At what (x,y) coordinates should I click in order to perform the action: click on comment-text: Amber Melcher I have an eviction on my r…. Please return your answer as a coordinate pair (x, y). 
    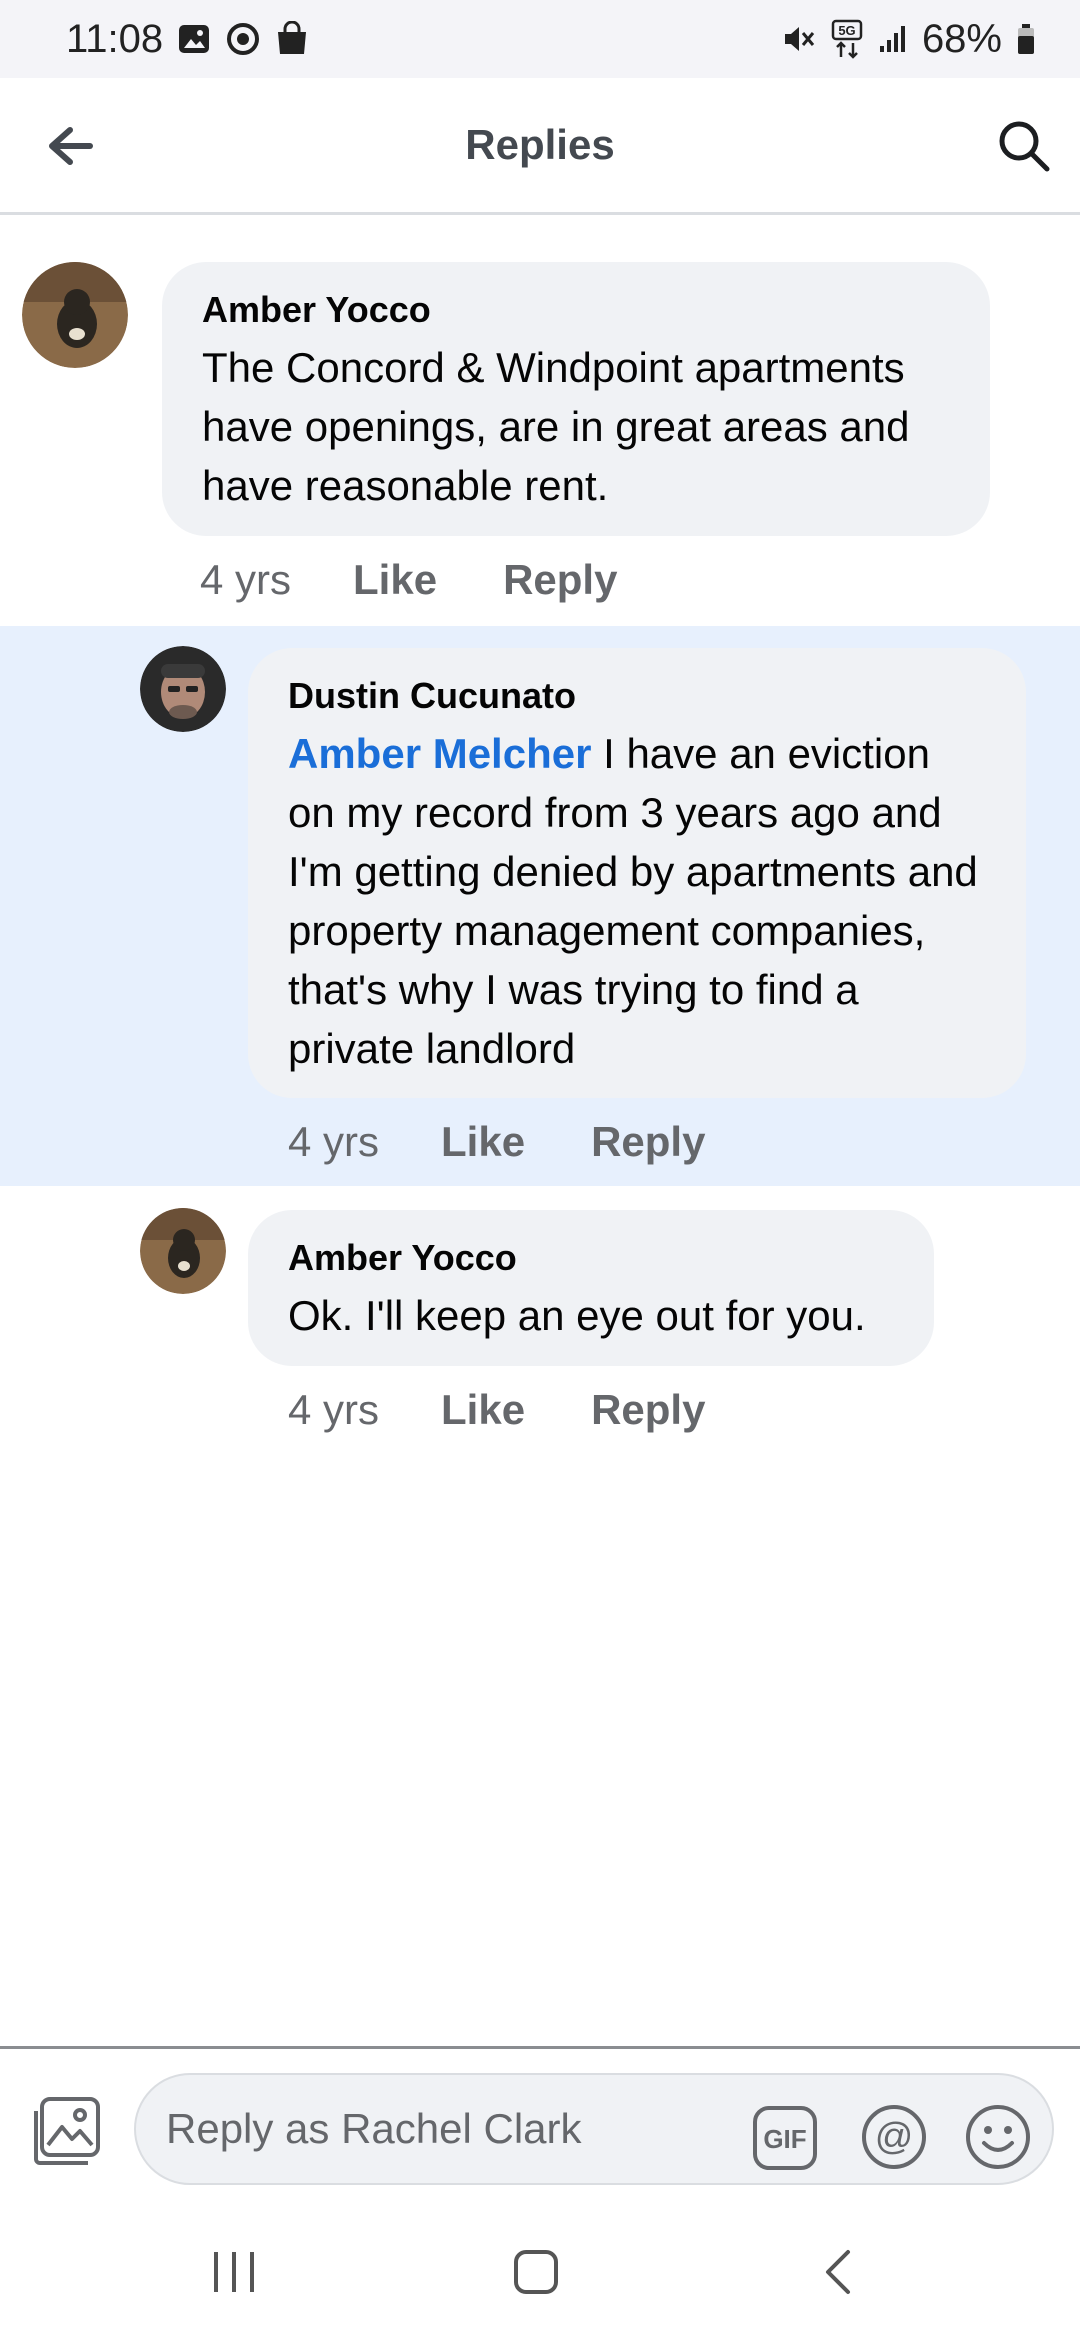
    Looking at the image, I should click on (637, 901).